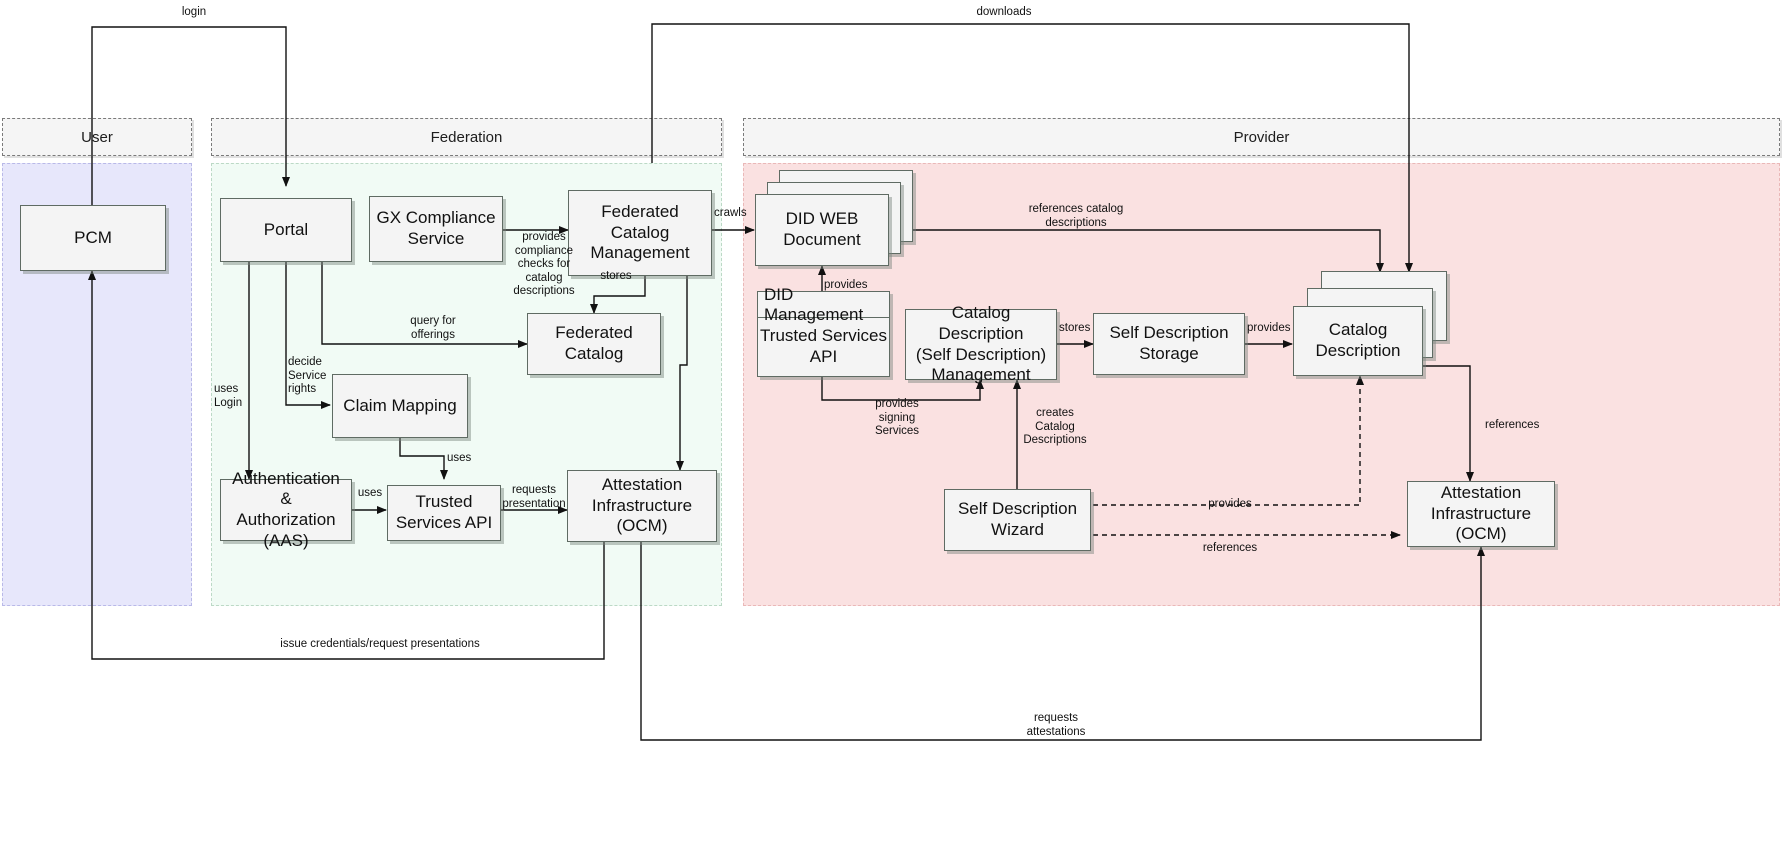 This screenshot has height=849, width=1783. I want to click on node-did-web-document-label: DID WEB Document, so click(822, 229).